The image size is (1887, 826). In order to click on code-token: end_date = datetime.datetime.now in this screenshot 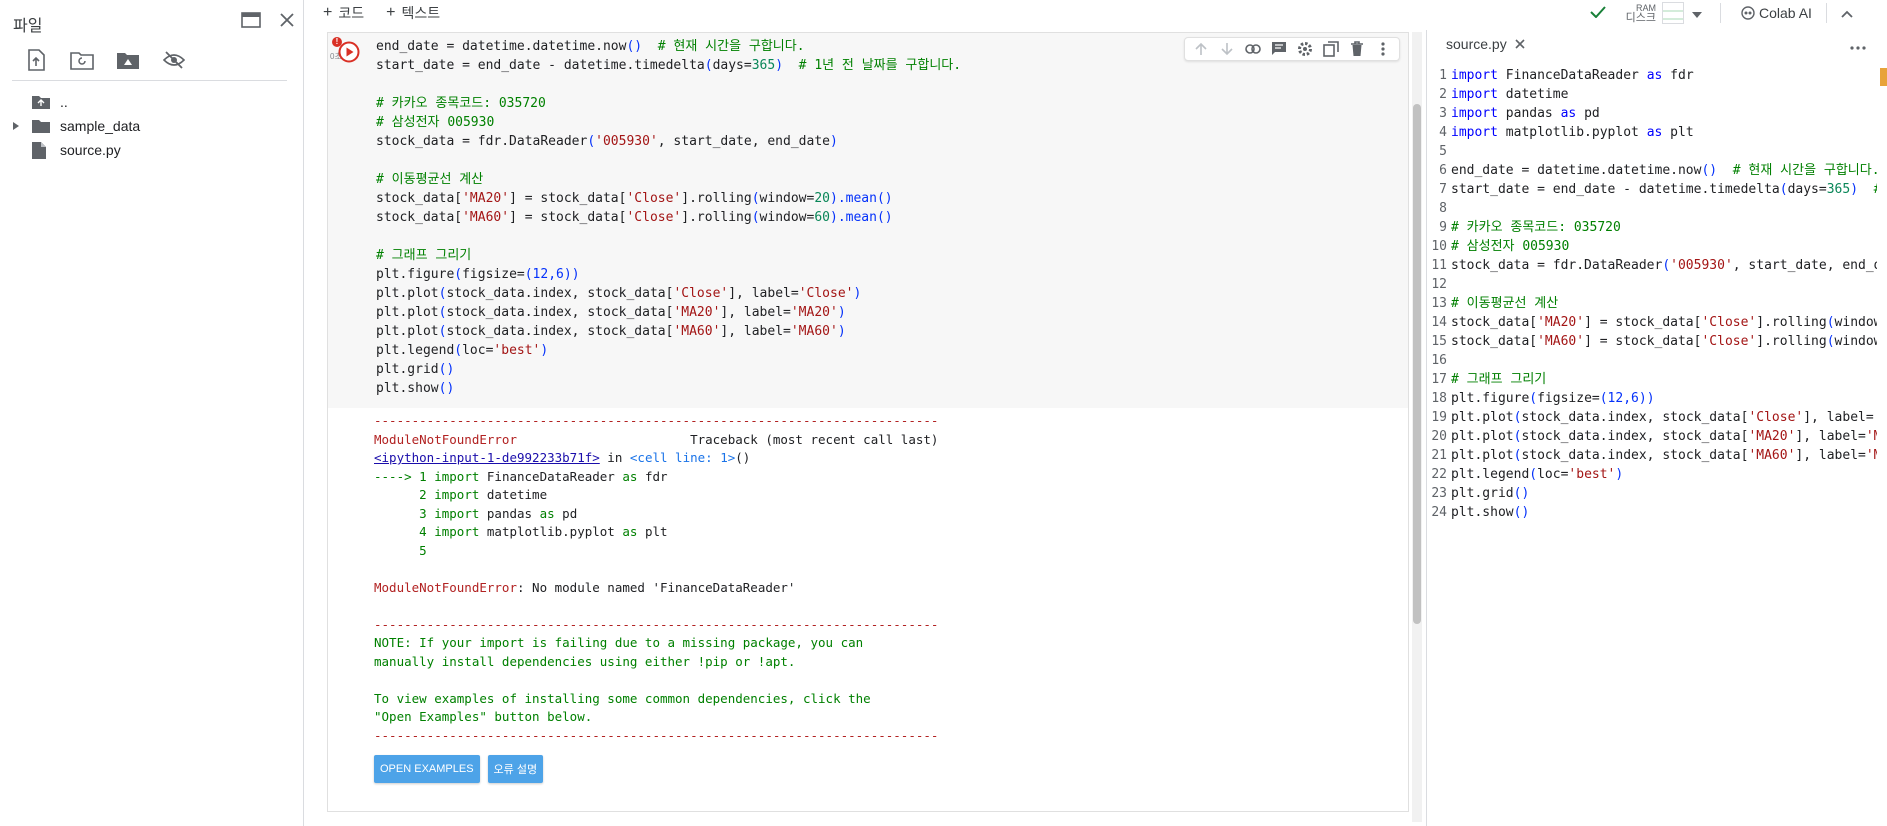, I will do `click(501, 46)`.